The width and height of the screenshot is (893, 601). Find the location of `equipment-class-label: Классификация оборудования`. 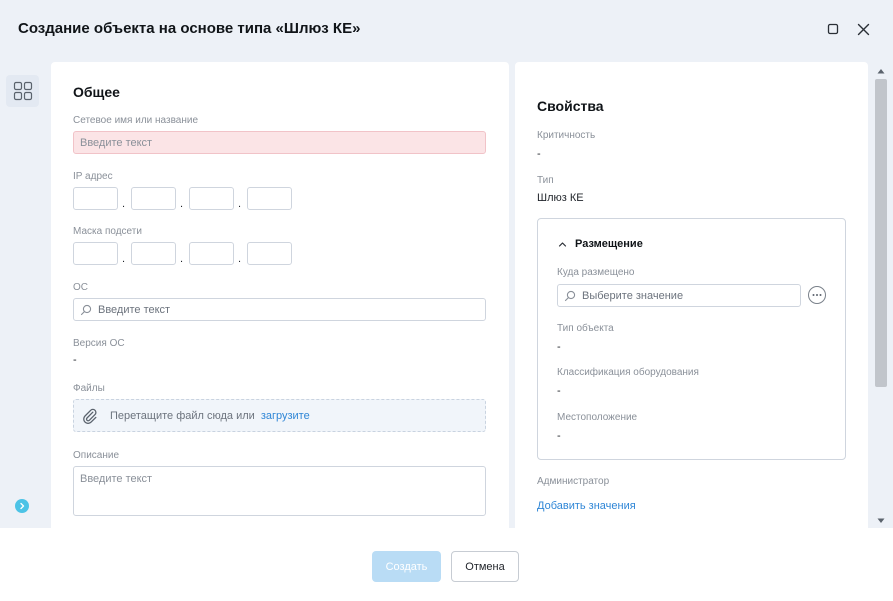

equipment-class-label: Классификация оборудования is located at coordinates (628, 372).